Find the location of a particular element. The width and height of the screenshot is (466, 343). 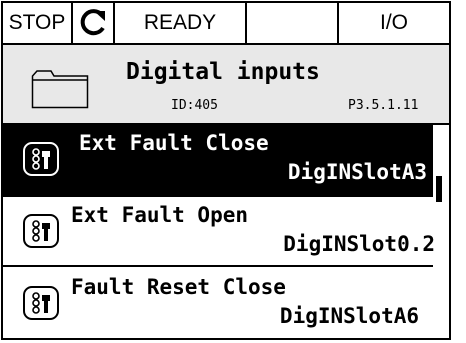

item-name: Ext Fault Close is located at coordinates (174, 143).